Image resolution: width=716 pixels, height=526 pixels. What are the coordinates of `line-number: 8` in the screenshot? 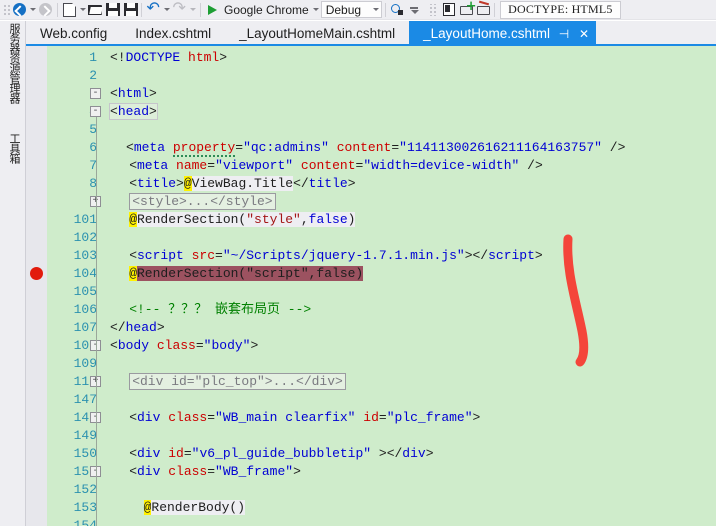 It's located at (93, 183).